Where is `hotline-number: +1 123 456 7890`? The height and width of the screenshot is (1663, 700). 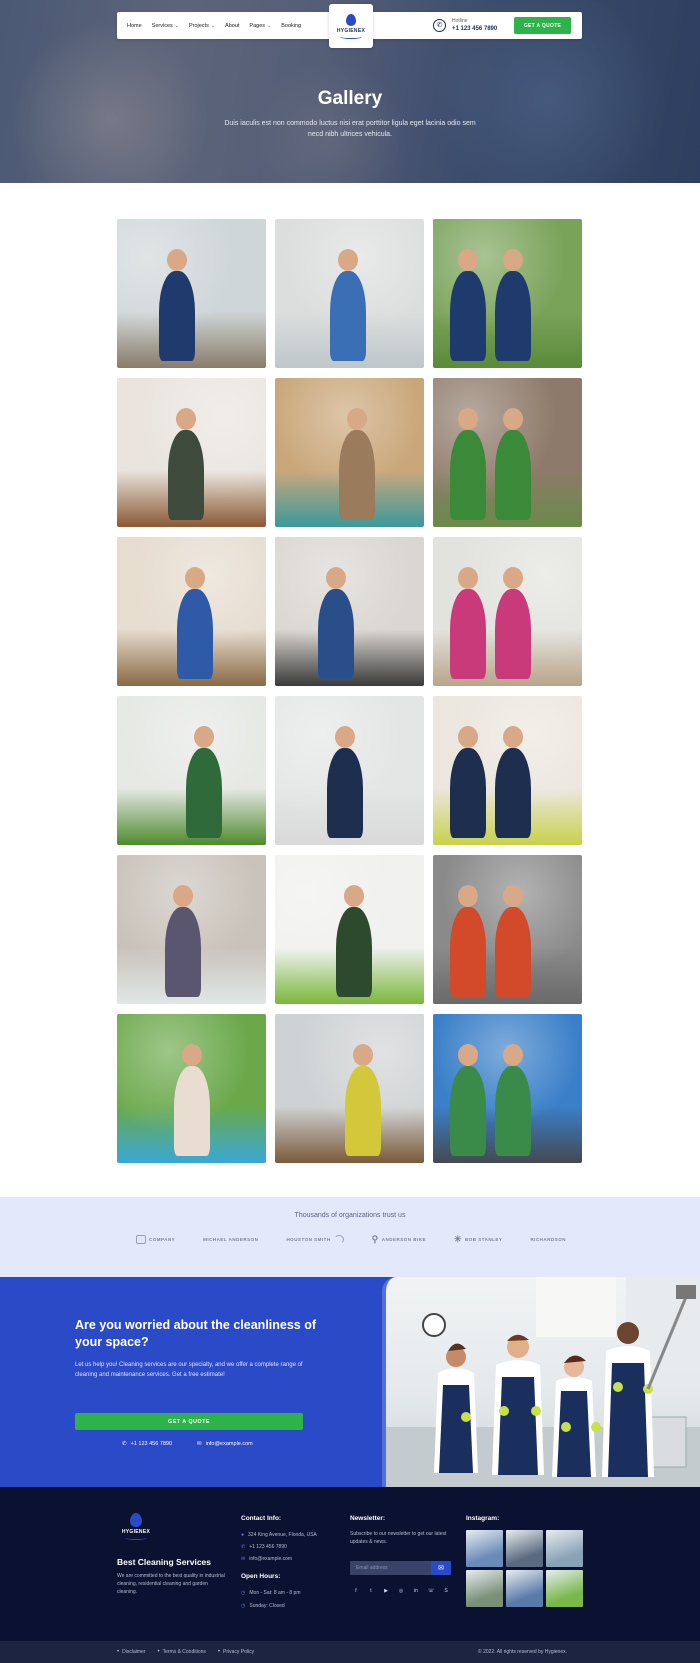 hotline-number: +1 123 456 7890 is located at coordinates (474, 29).